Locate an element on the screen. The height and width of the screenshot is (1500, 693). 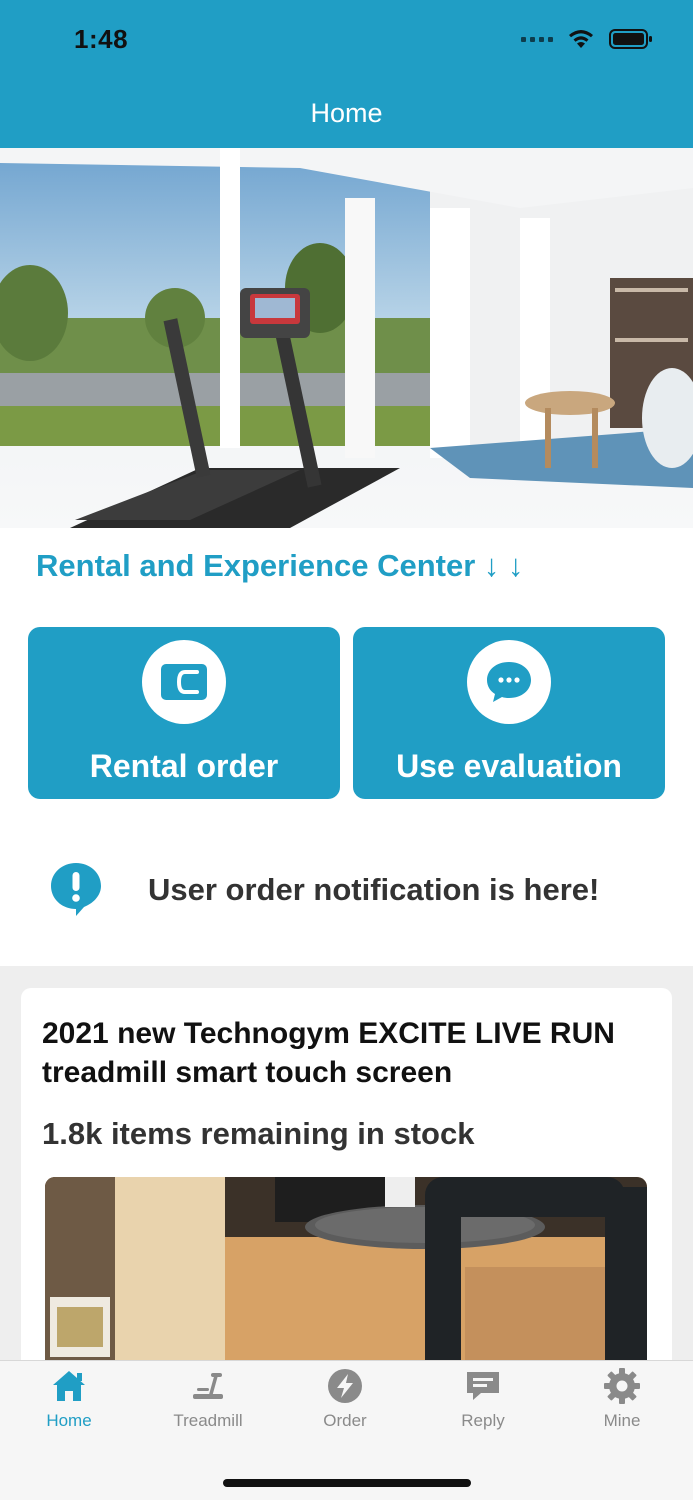
order-notification-row: User order notification is here! is located at coordinates (346, 890).